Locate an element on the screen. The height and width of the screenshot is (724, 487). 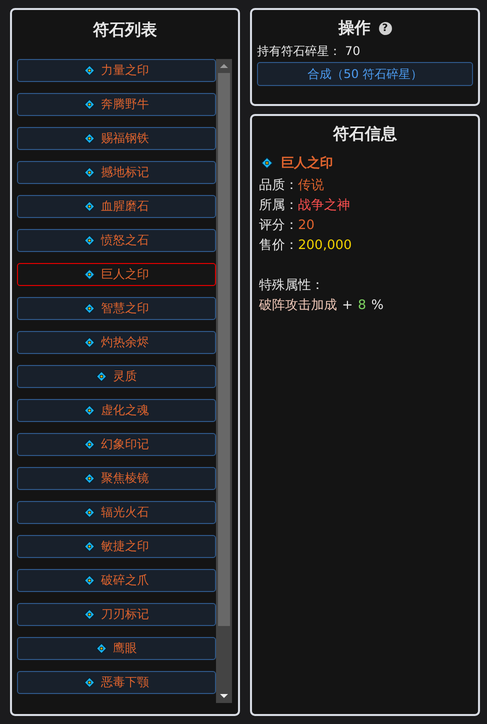
rune-list-item: 撼地标记 is located at coordinates (116, 172).